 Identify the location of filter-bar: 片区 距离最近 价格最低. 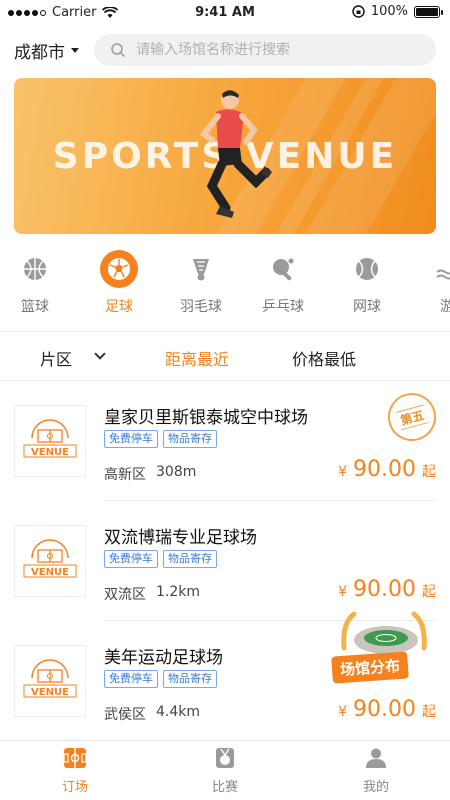
(225, 356).